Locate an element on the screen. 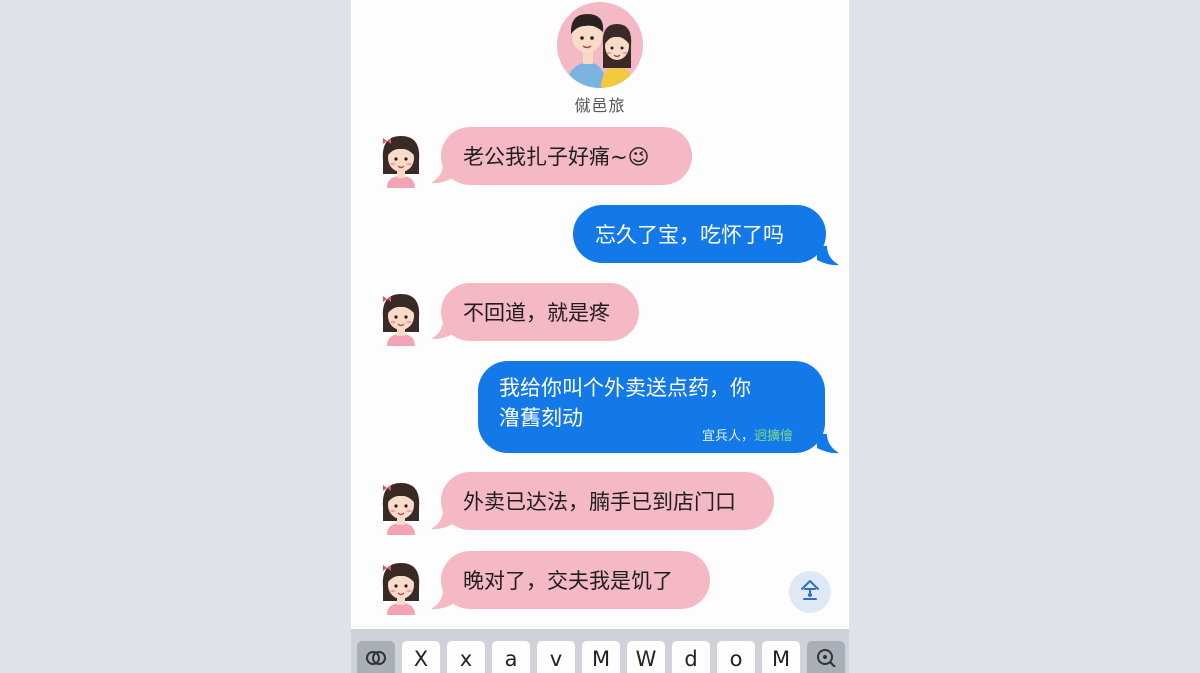 The image size is (1200, 673). message-bubble-outgoing: 忘久了宝，吃怀了吗 is located at coordinates (699, 234).